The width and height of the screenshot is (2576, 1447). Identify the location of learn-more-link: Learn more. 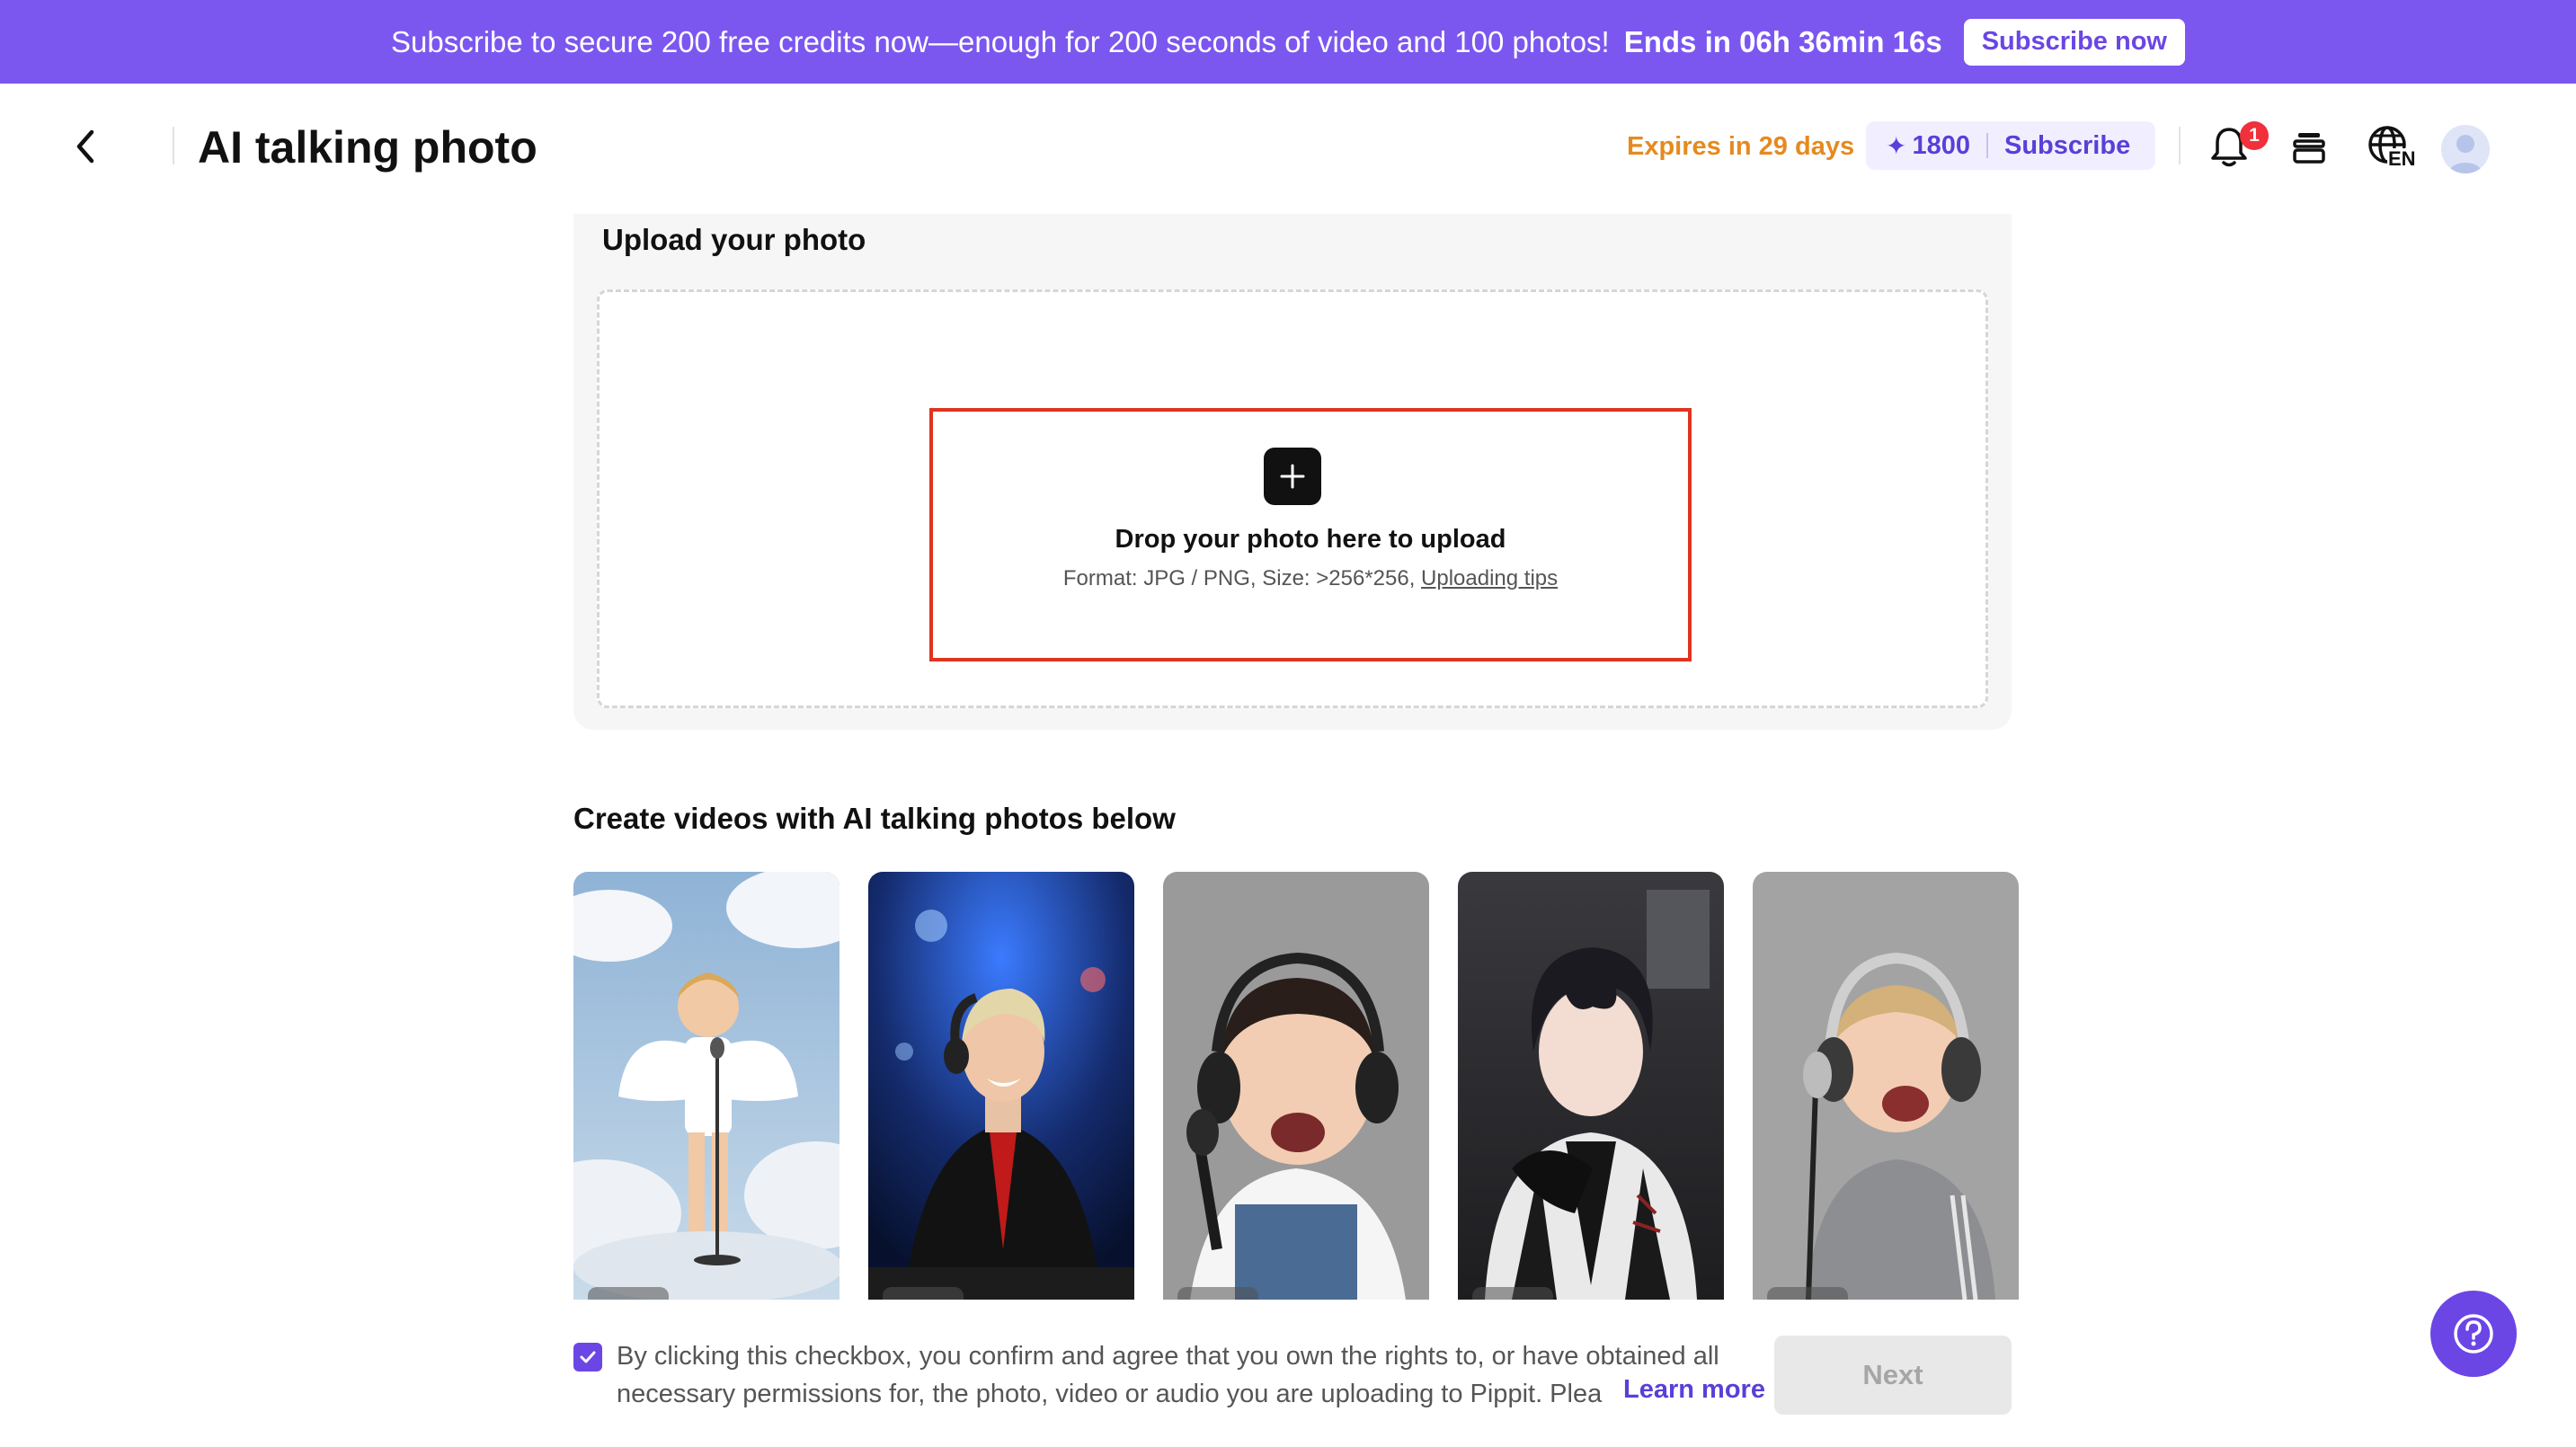
(1688, 1390).